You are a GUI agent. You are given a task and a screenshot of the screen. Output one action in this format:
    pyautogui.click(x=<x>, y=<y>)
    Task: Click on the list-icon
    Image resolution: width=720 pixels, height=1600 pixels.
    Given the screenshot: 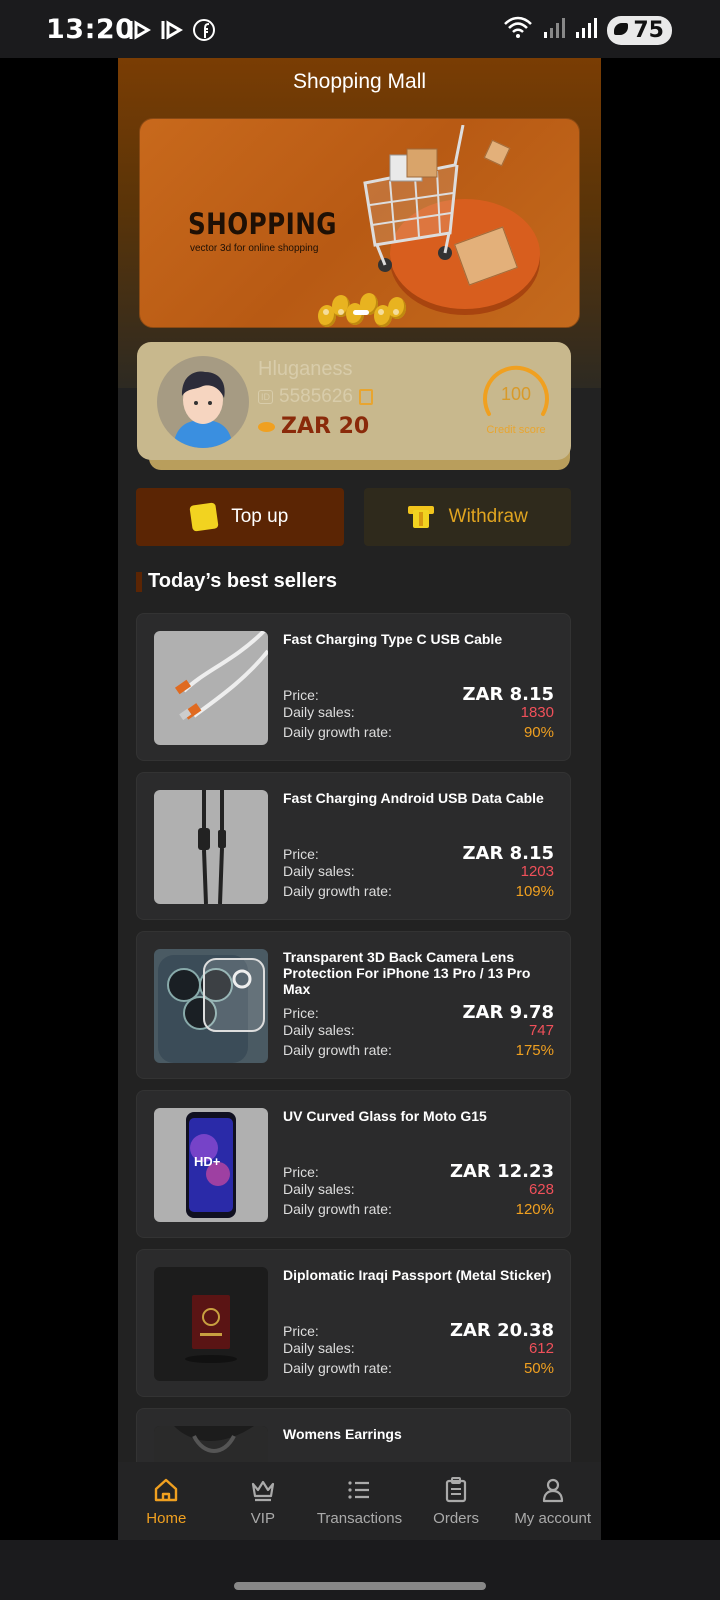 What is the action you would take?
    pyautogui.click(x=359, y=1490)
    